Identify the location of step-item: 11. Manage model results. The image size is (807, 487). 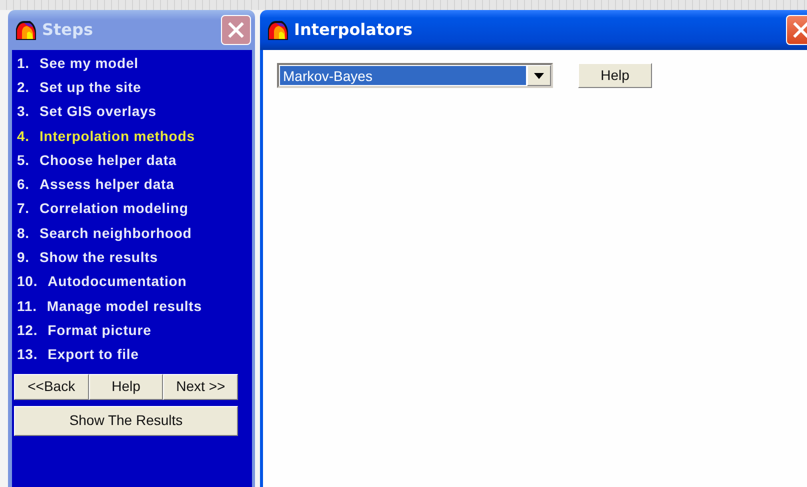
(132, 306).